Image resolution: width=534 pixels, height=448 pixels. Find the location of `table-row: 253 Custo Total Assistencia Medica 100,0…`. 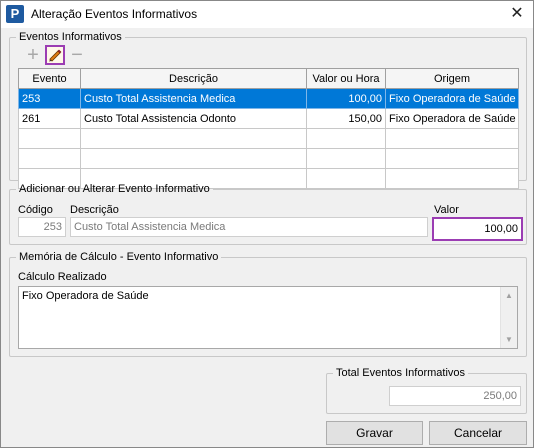

table-row: 253 Custo Total Assistencia Medica 100,0… is located at coordinates (268, 98).